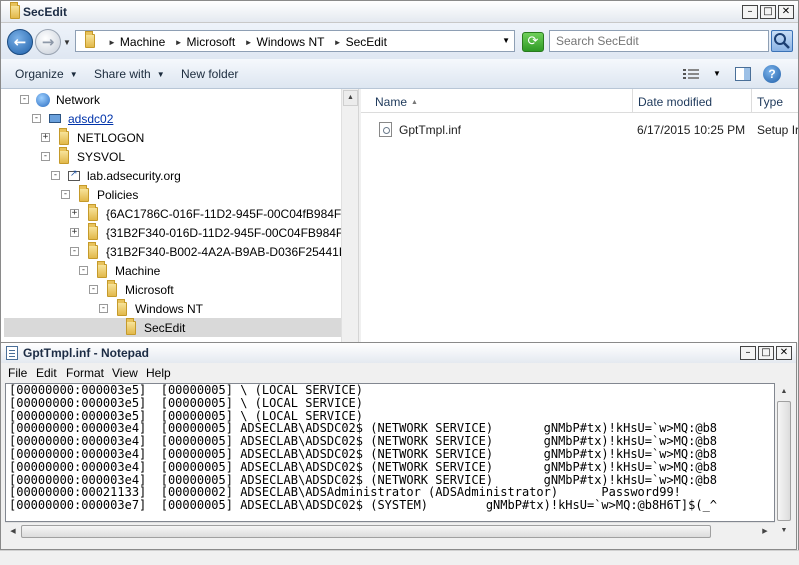 Image resolution: width=799 pixels, height=565 pixels. I want to click on tree-item-policy-1: + {6AC1786C-016F-11D2-945F-00C04fB984F9}, so click(211, 213).